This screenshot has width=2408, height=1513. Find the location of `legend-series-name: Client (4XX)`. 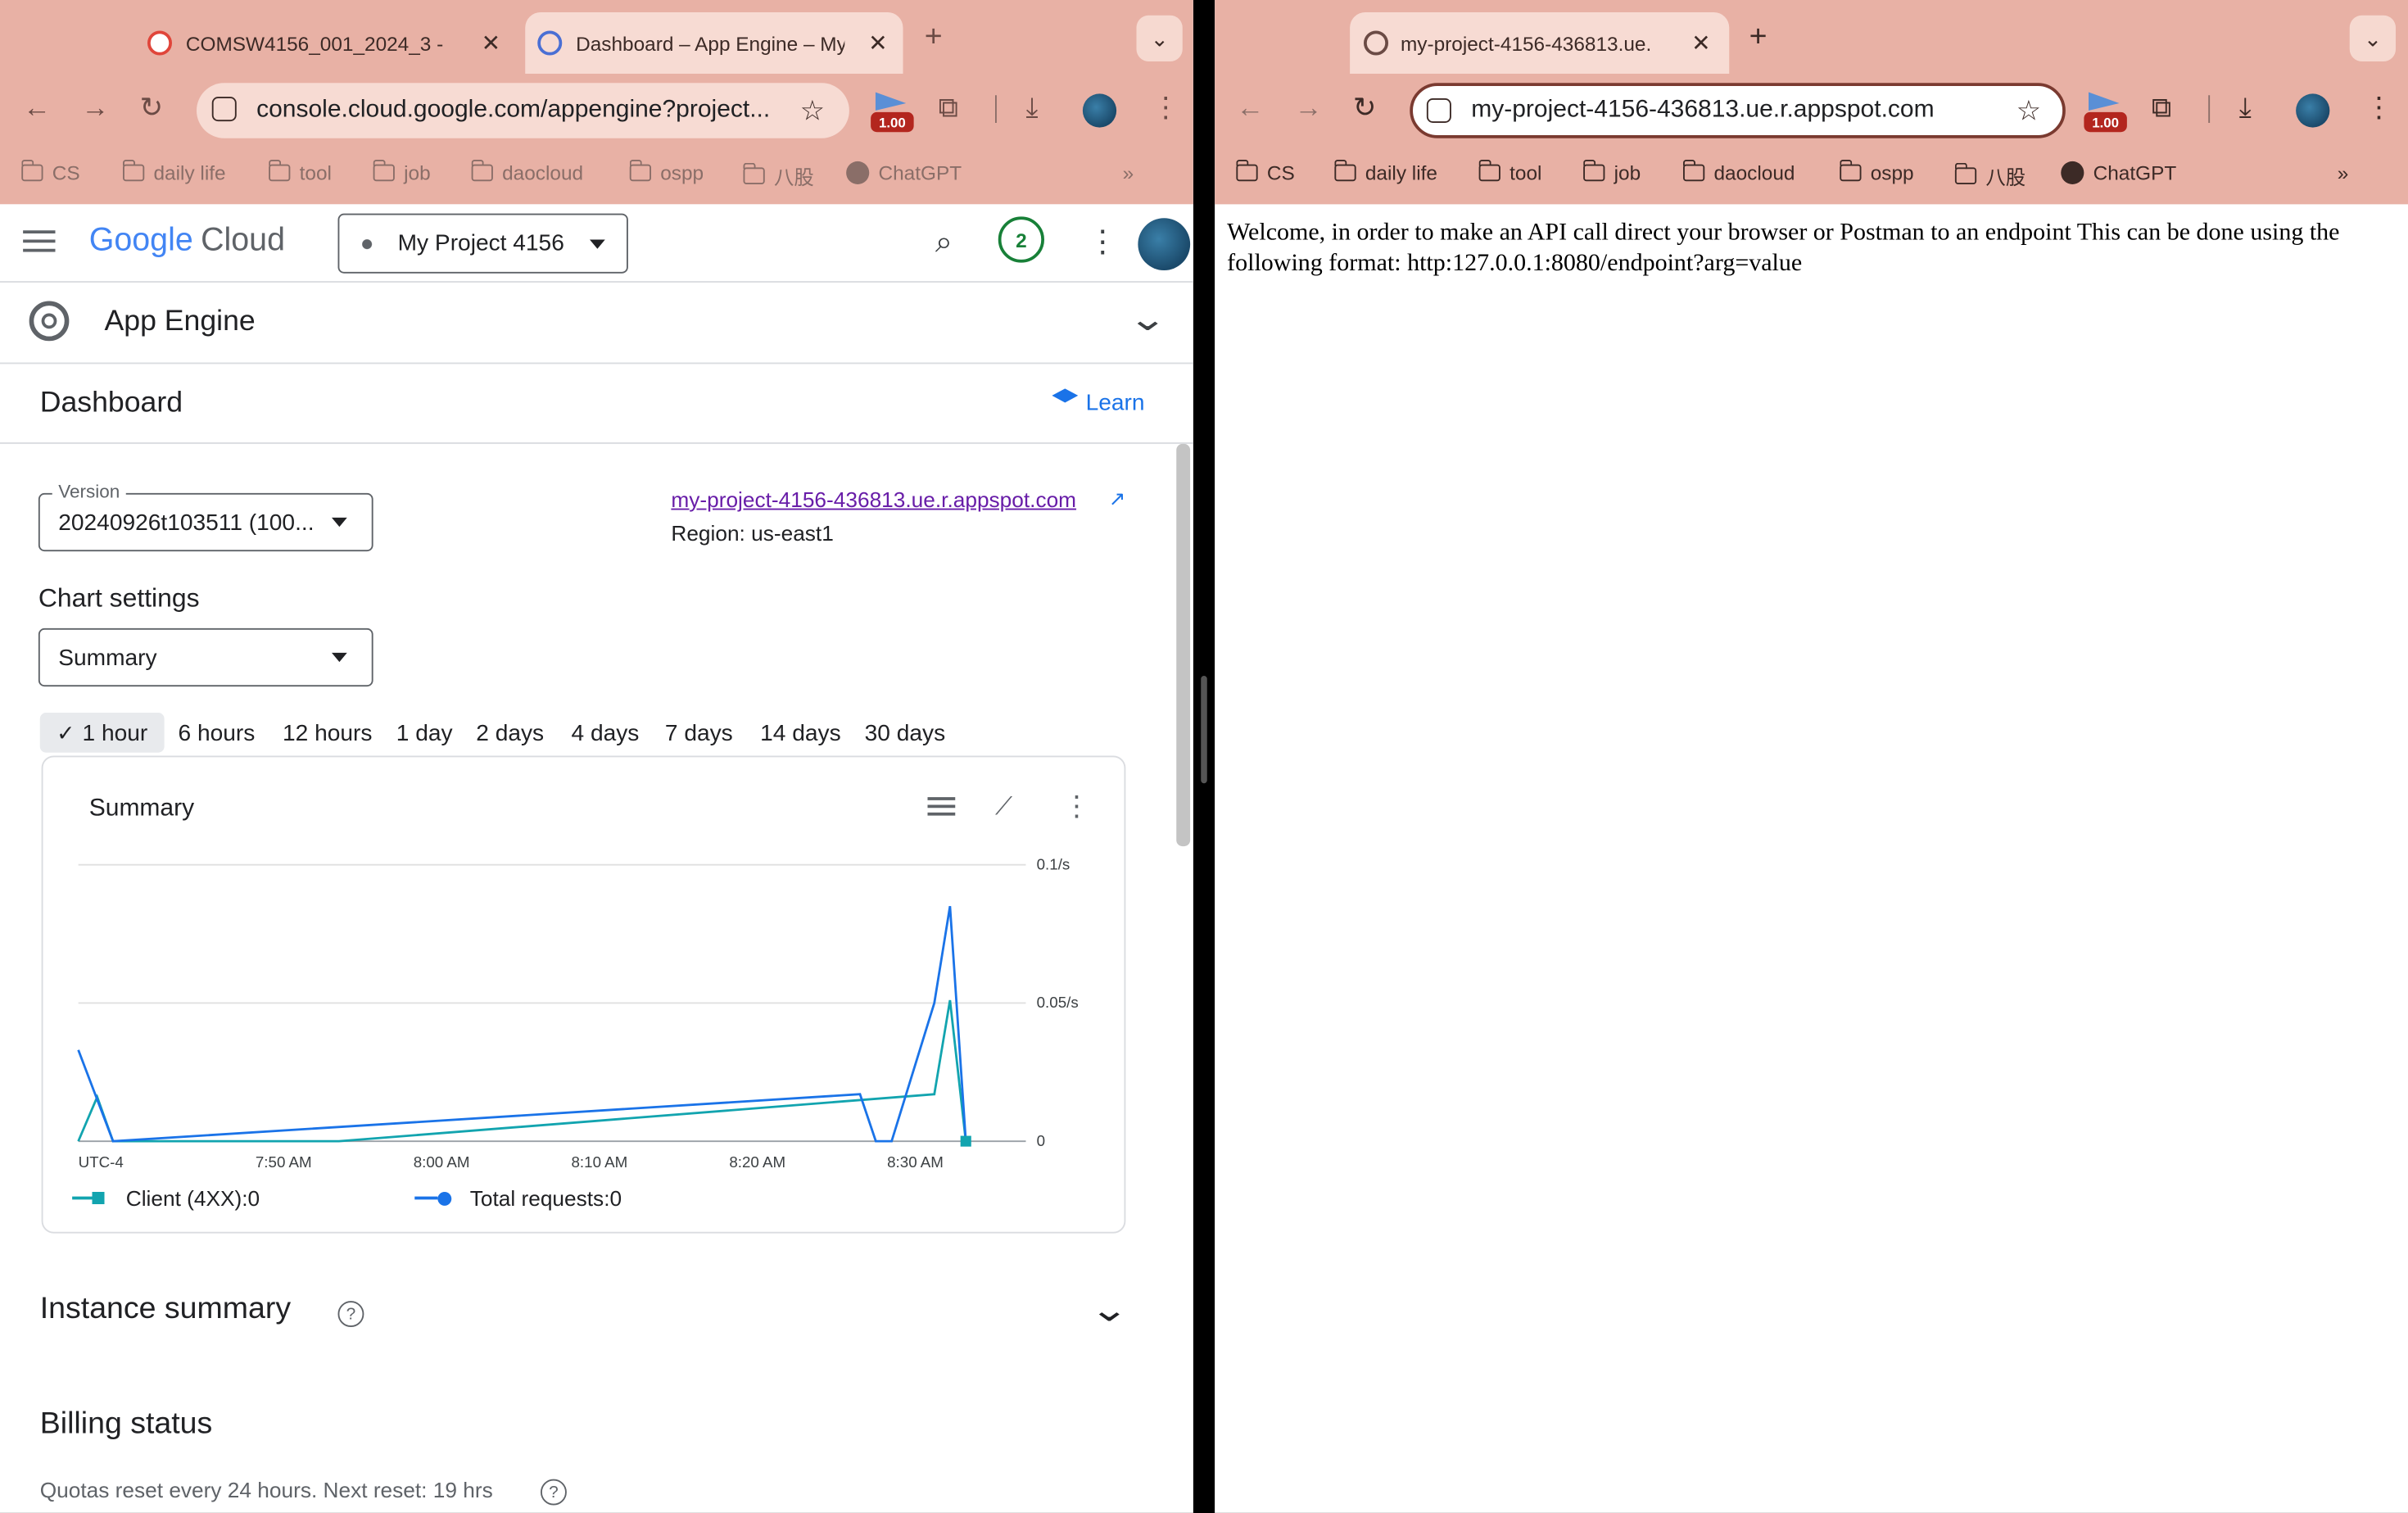

legend-series-name: Client (4XX) is located at coordinates (183, 1198).